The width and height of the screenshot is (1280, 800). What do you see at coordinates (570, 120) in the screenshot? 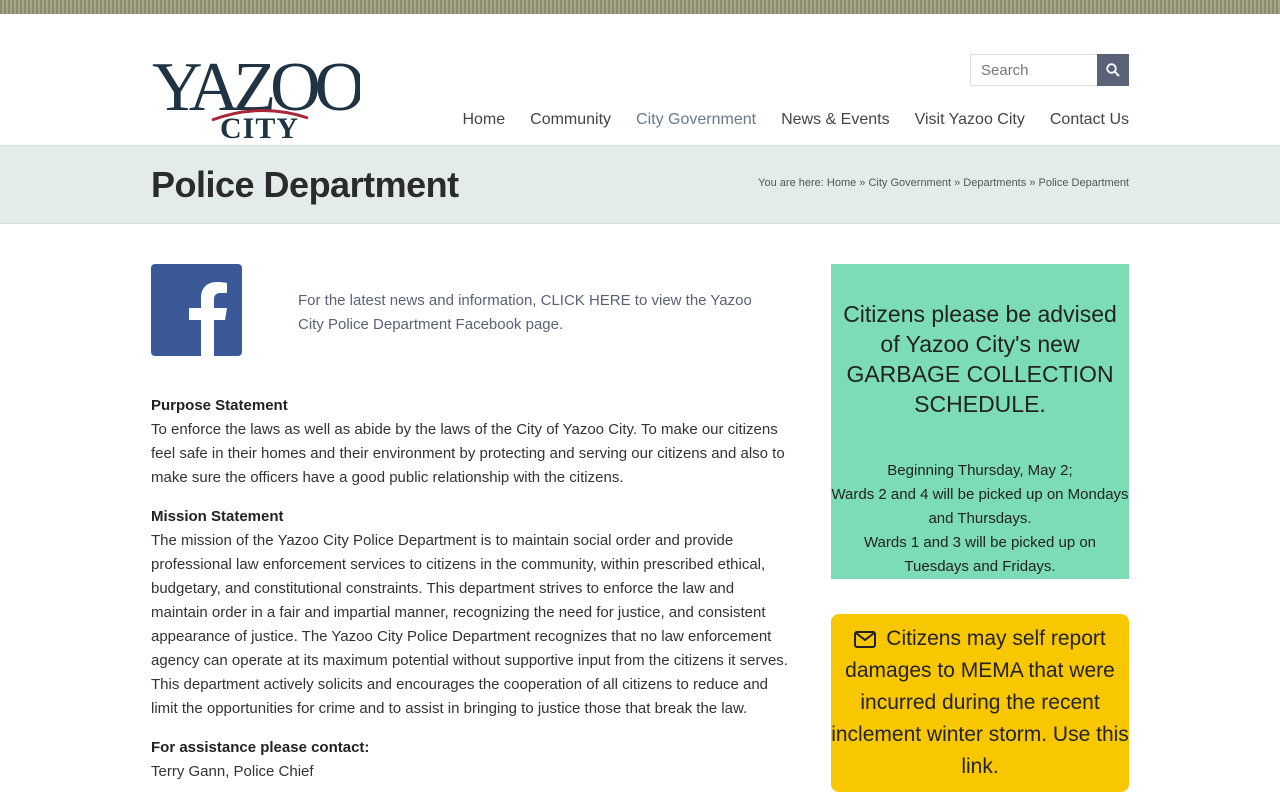
I see `nav-community: Community` at bounding box center [570, 120].